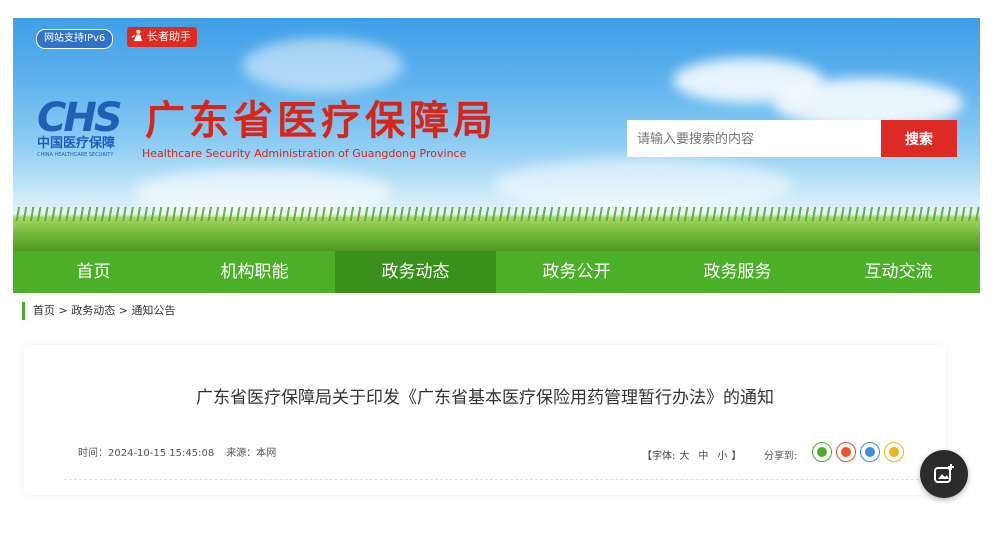 This screenshot has width=994, height=534. I want to click on qq-icon, so click(870, 452).